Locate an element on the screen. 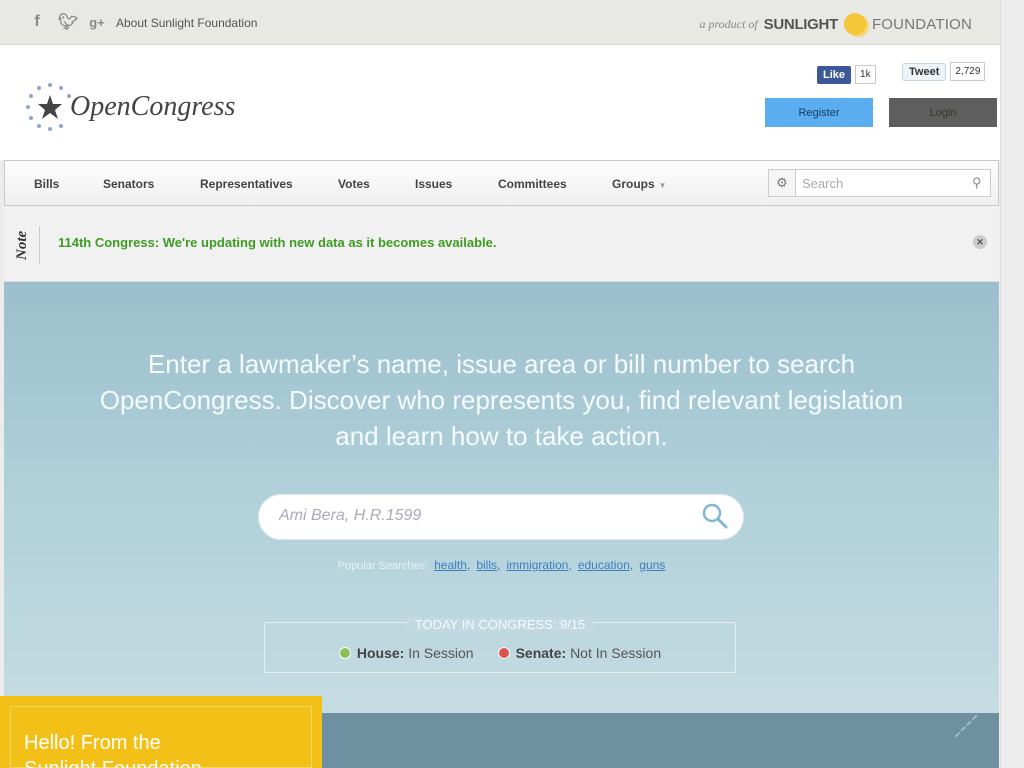 This screenshot has width=1024, height=768. tweet-widget: Tweet 2,729 is located at coordinates (944, 71).